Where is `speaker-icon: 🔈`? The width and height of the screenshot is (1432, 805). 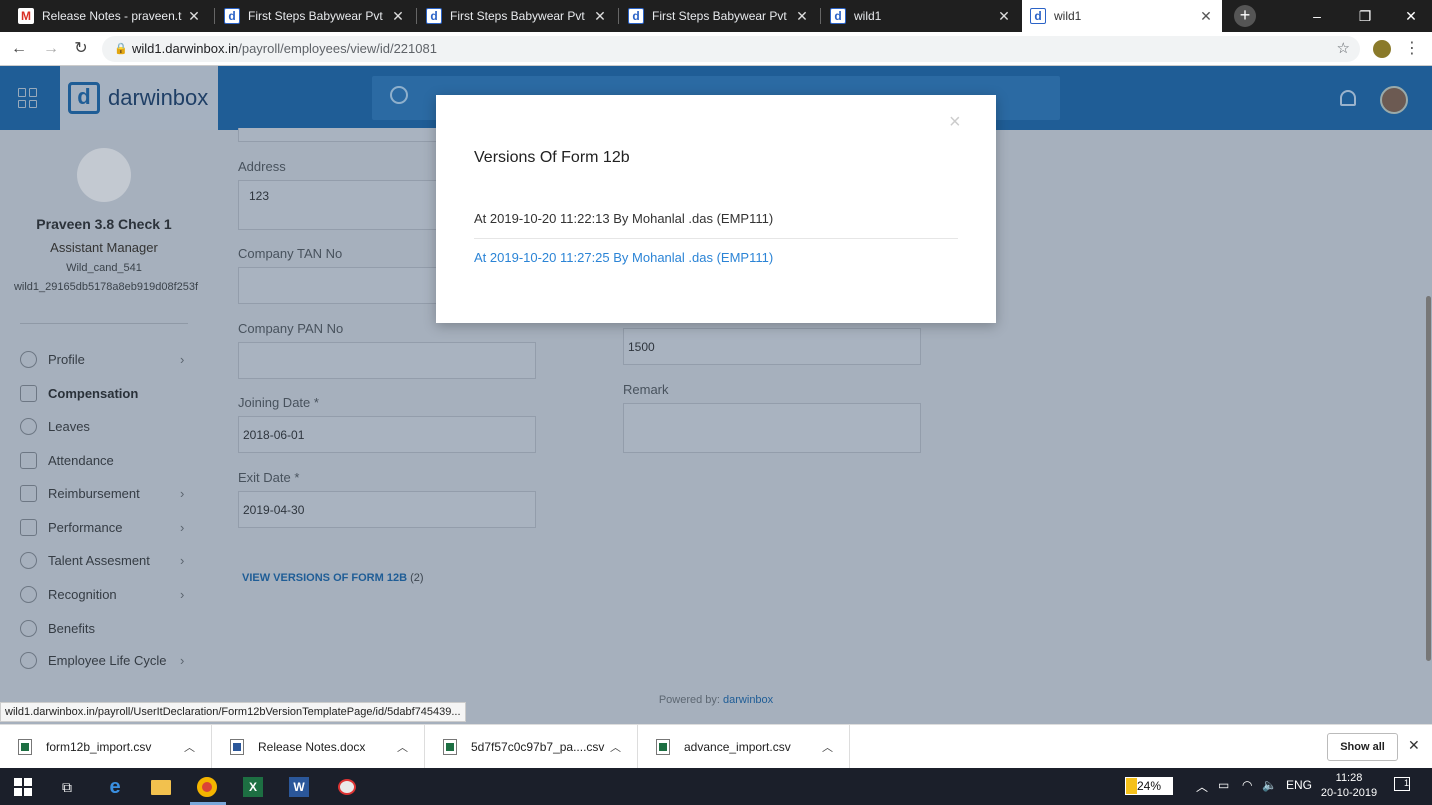 speaker-icon: 🔈 is located at coordinates (1269, 785).